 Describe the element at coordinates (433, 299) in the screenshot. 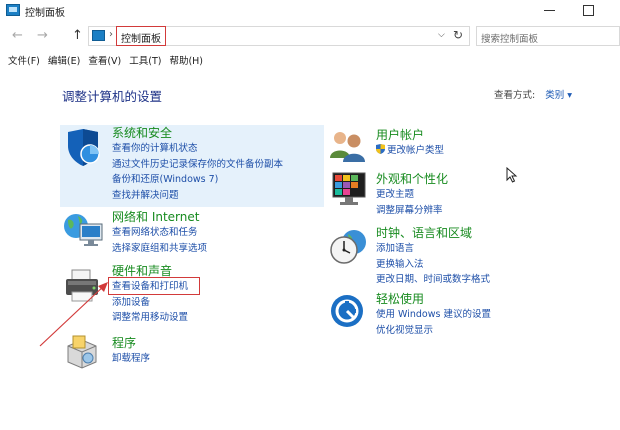

I see `category-title: 轻松使用` at that location.